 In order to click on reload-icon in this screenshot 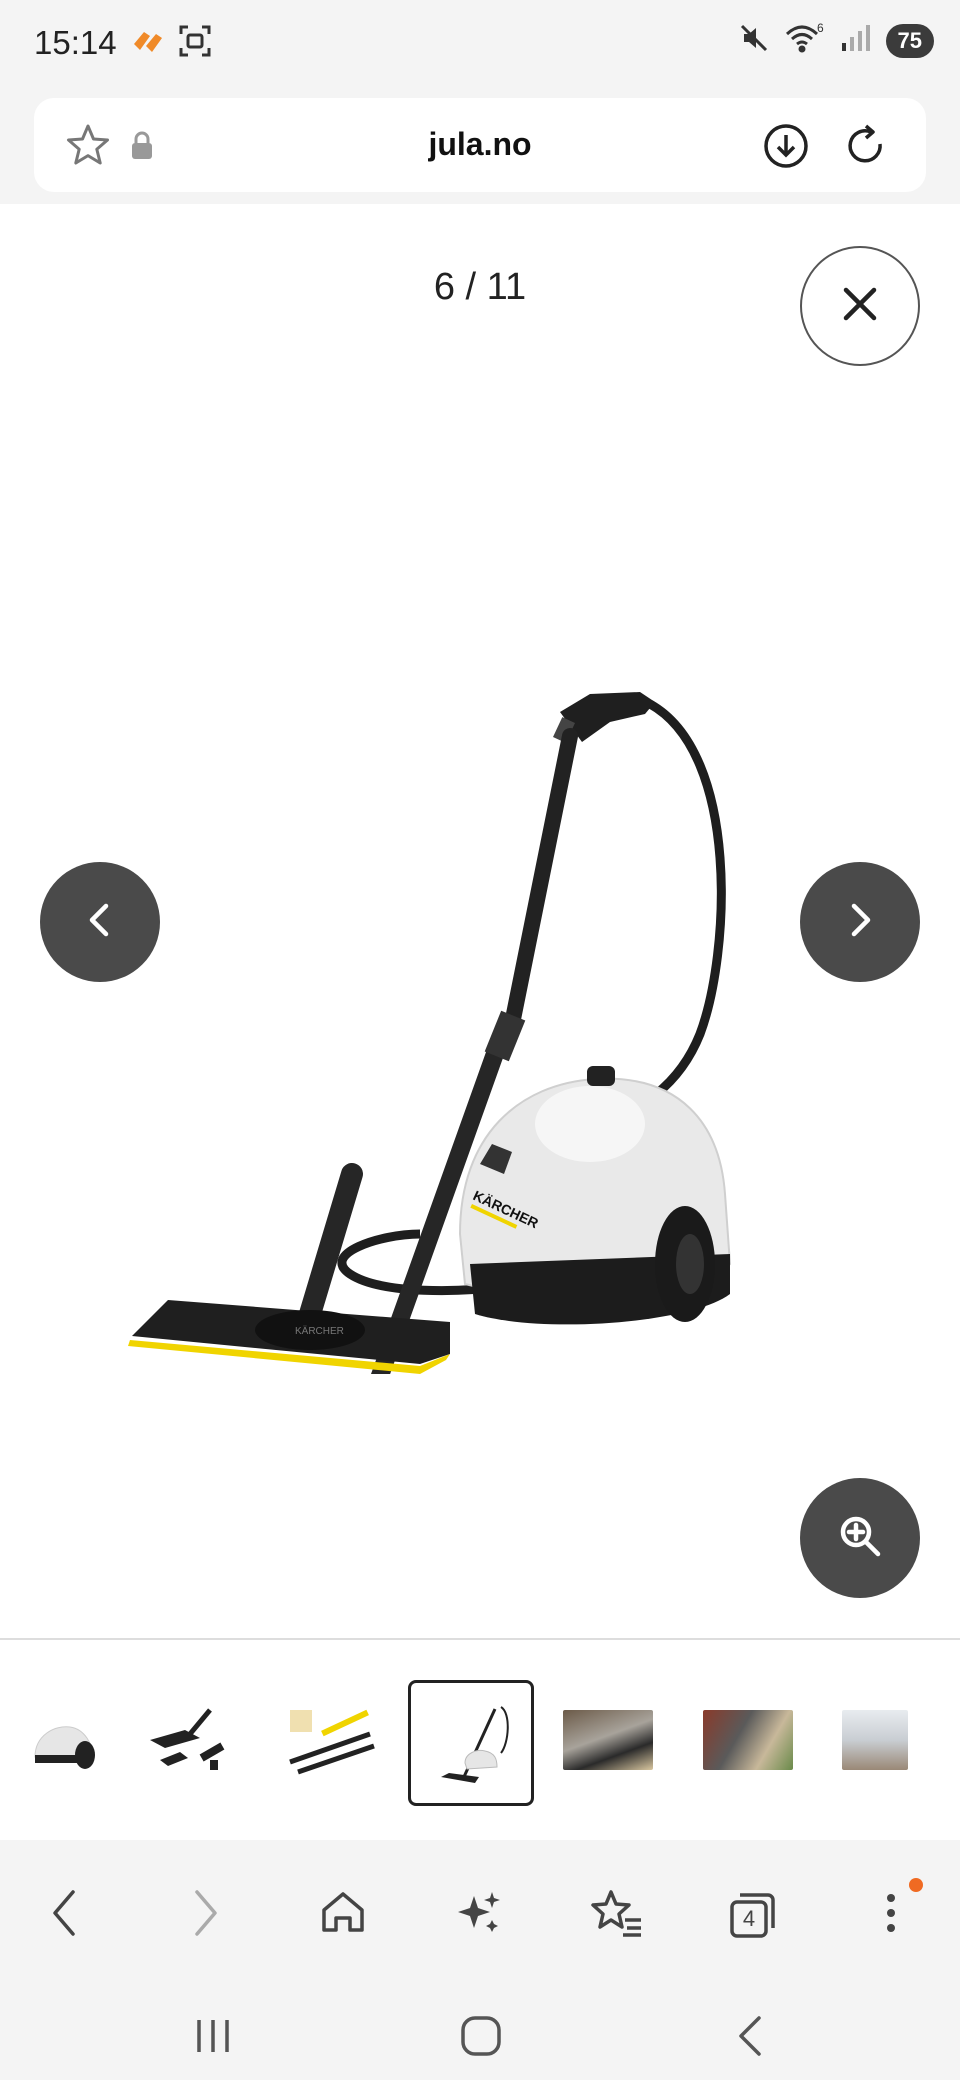, I will do `click(866, 146)`.